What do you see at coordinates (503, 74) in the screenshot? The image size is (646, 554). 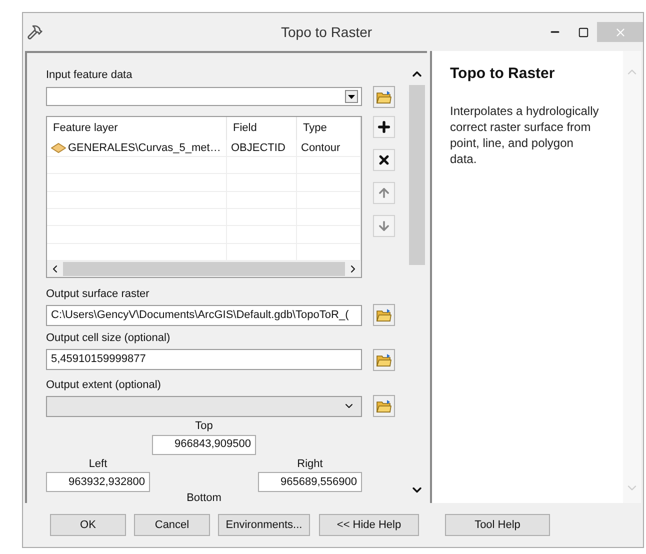 I see `help-title: Topo to Raster` at bounding box center [503, 74].